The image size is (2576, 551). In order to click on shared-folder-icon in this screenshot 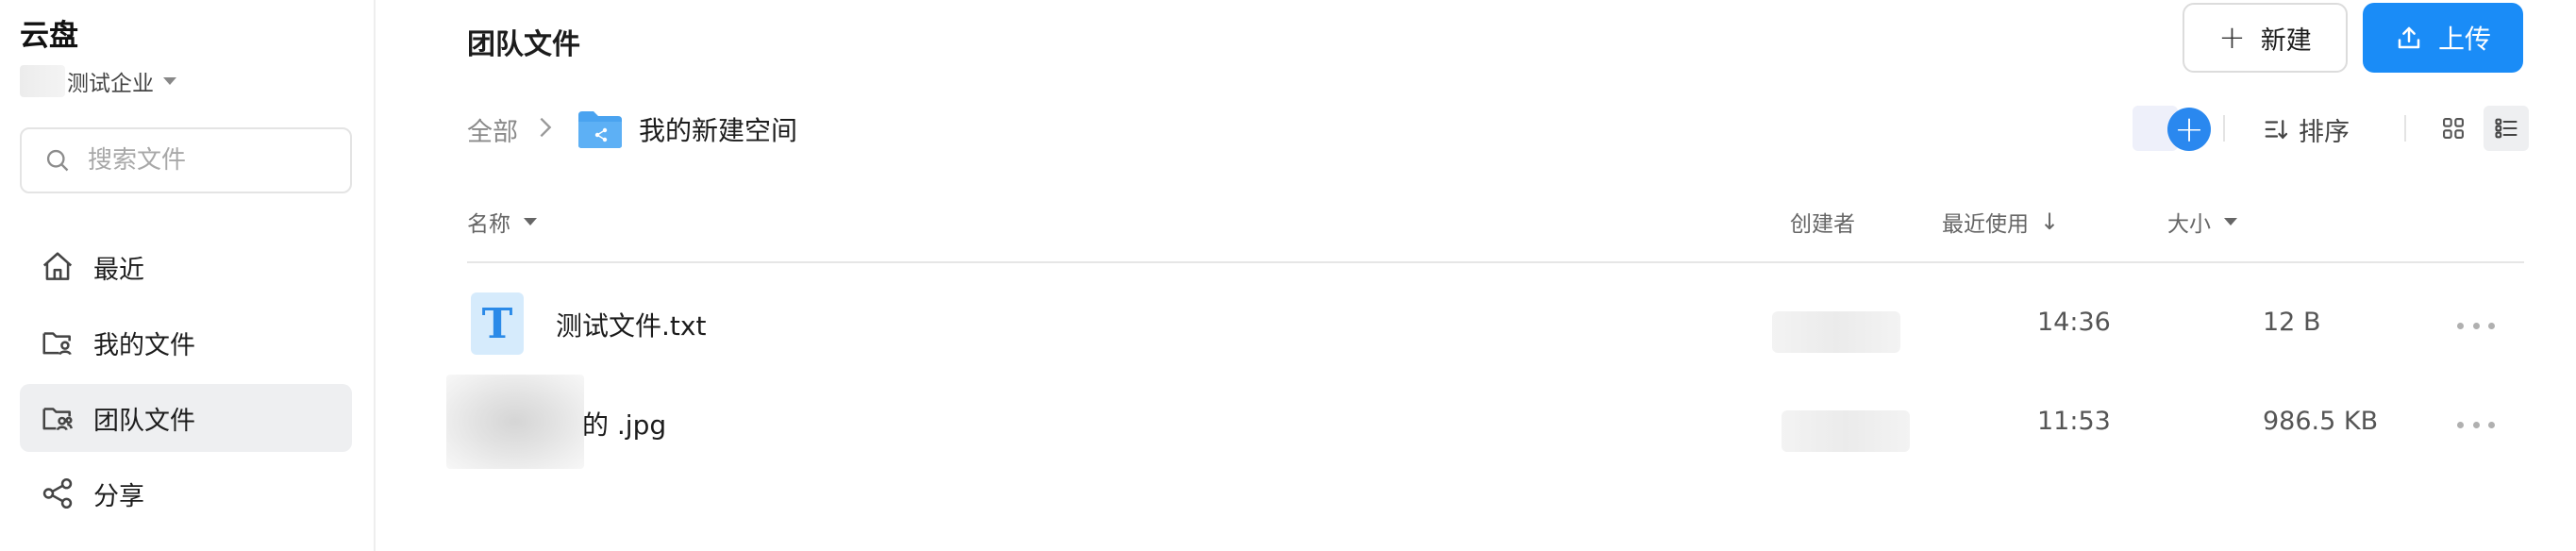, I will do `click(600, 129)`.